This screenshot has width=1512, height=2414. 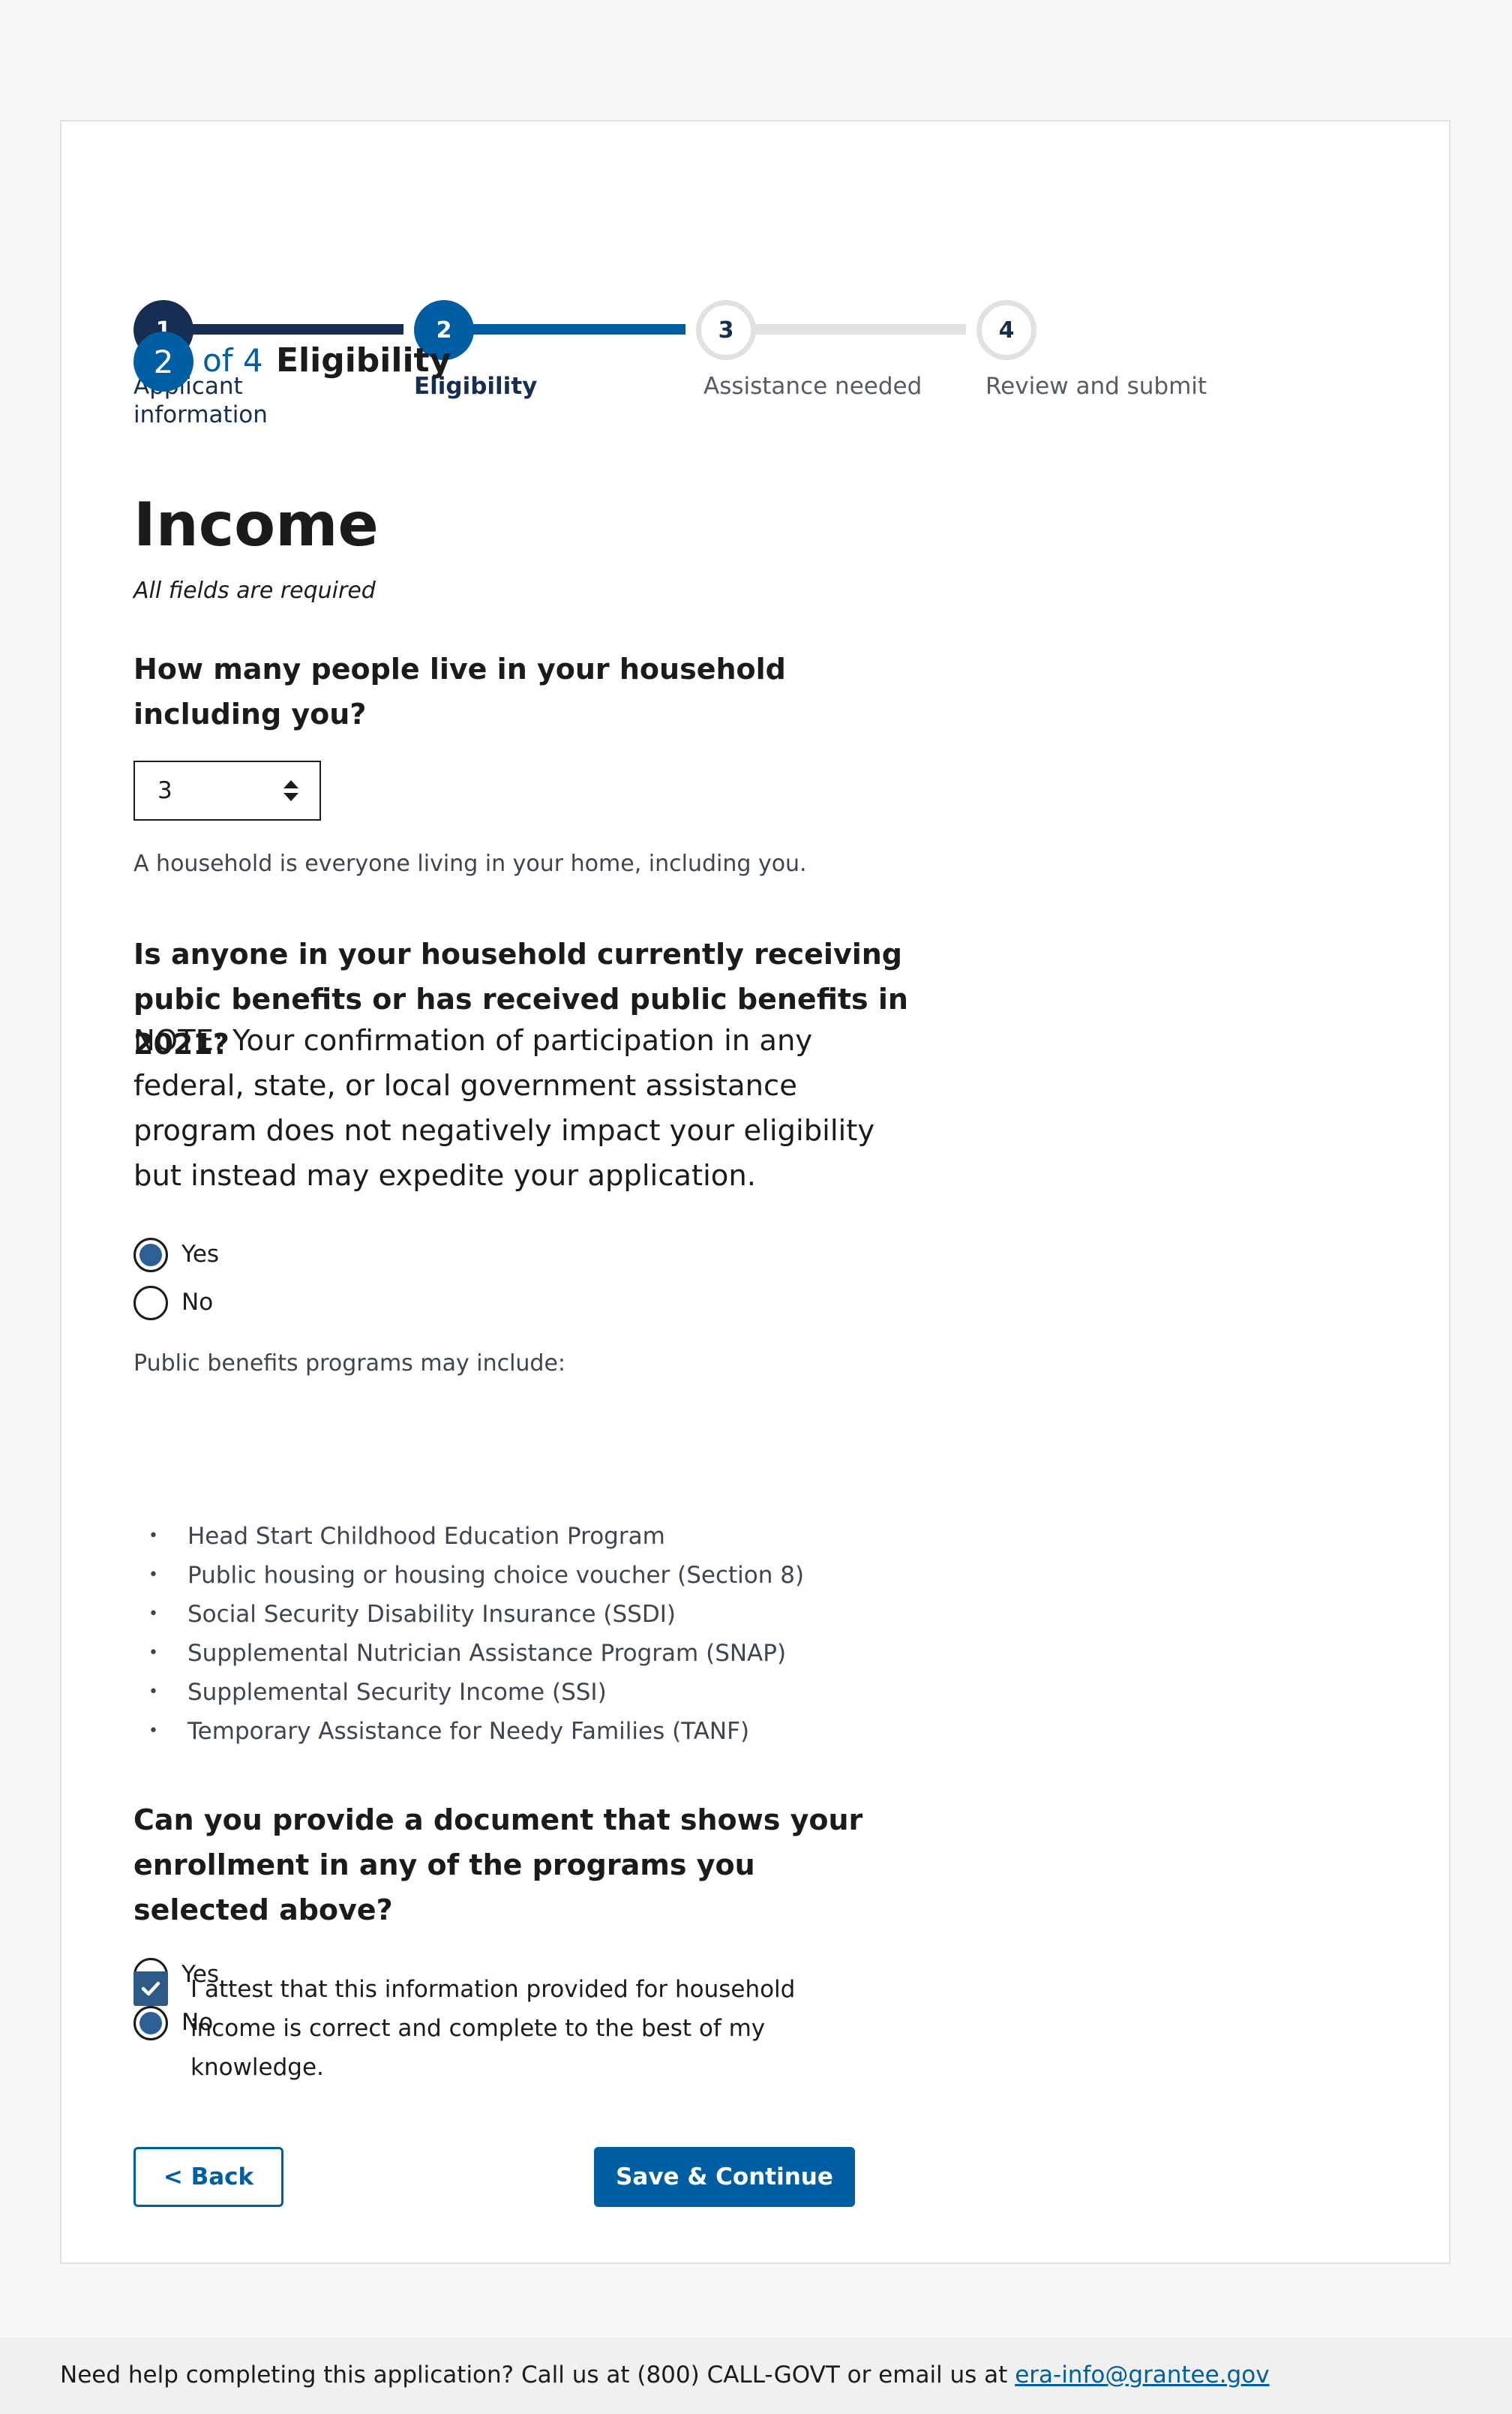 What do you see at coordinates (256, 525) in the screenshot?
I see `page-title: Income` at bounding box center [256, 525].